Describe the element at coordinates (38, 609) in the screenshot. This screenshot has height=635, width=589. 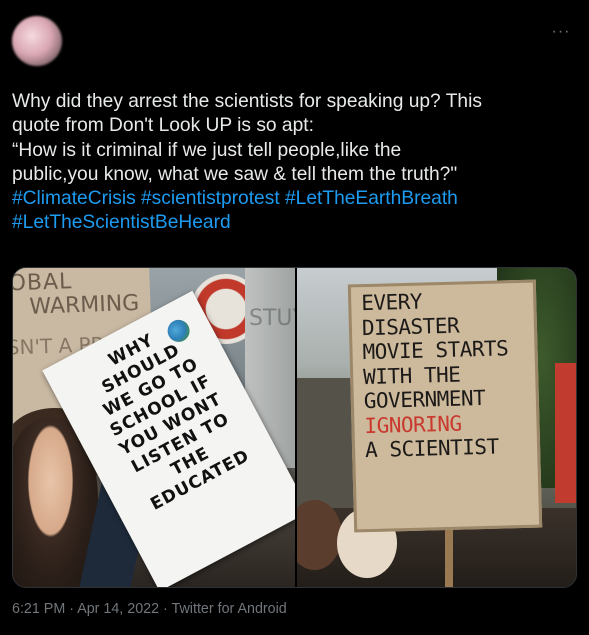
I see `tweet-time: 6:21 PM` at that location.